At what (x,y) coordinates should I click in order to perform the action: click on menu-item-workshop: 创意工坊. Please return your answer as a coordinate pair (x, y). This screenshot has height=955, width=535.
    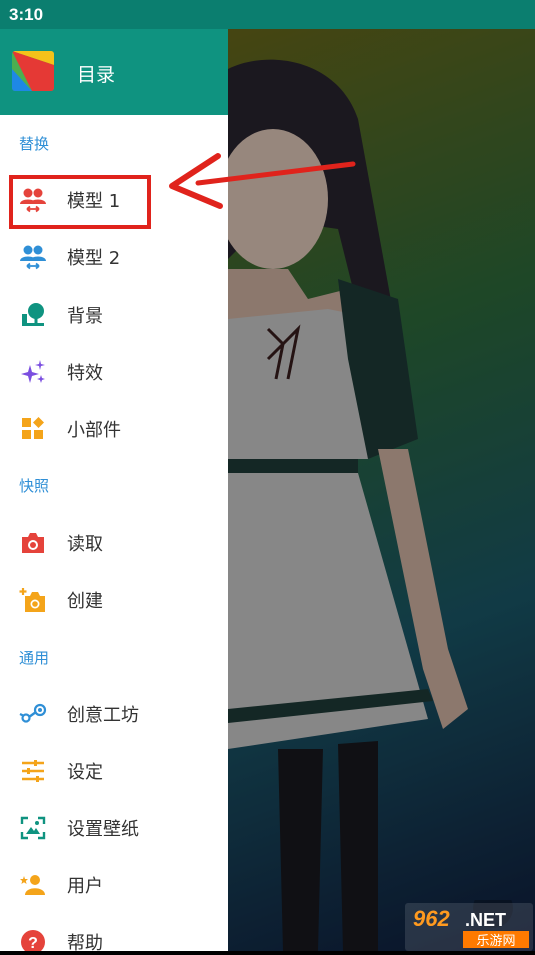
    Looking at the image, I should click on (114, 713).